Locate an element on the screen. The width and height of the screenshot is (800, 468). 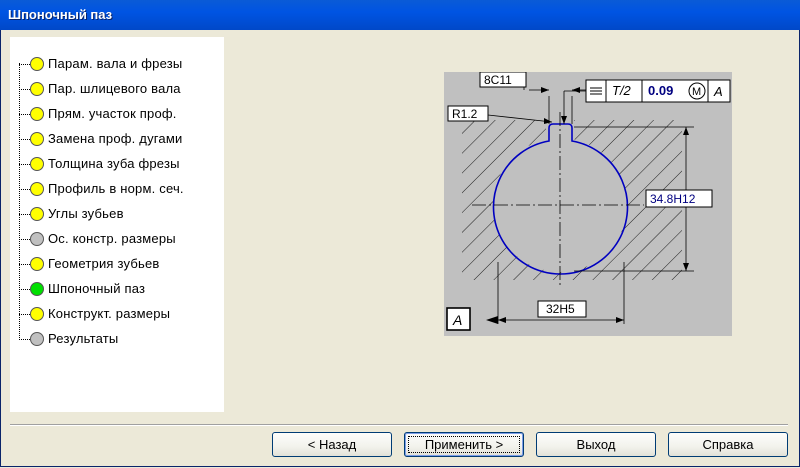
tree-item-label: Углы зубьев is located at coordinates (86, 213).